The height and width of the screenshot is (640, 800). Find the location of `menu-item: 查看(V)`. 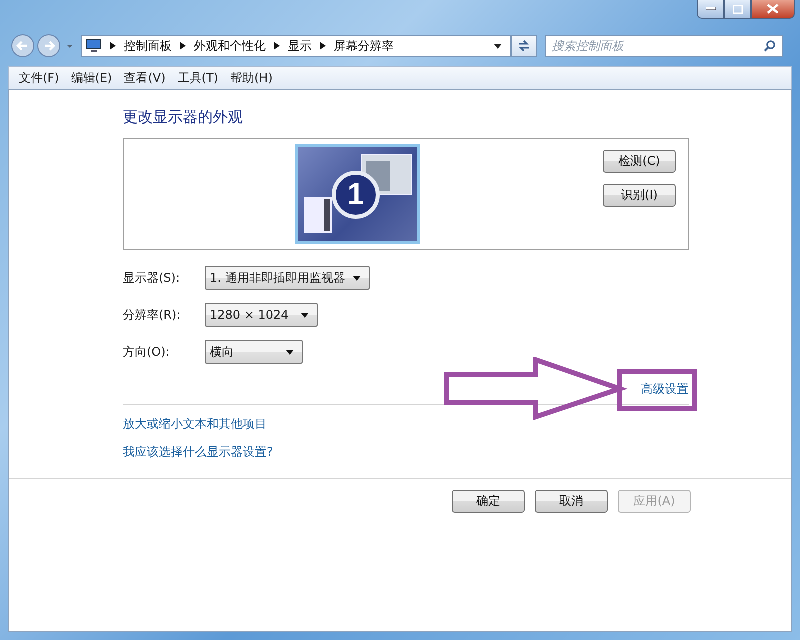

menu-item: 查看(V) is located at coordinates (145, 78).